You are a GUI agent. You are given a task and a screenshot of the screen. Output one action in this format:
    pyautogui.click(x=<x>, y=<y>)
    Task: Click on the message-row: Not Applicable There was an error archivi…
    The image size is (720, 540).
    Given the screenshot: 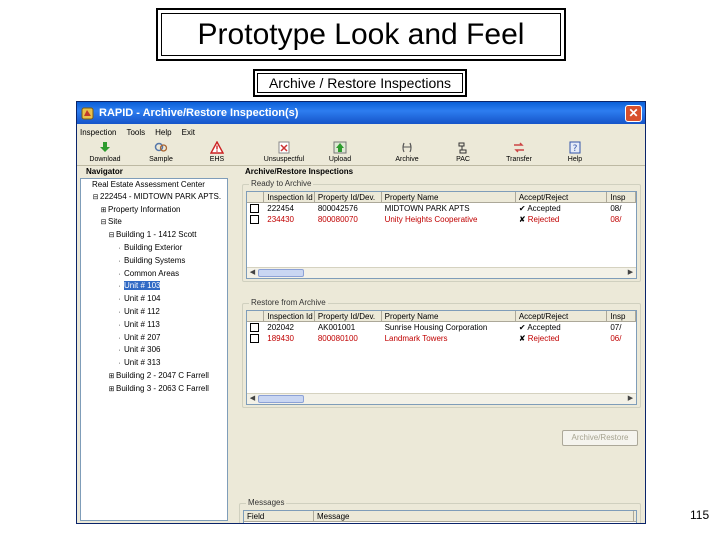 What is the action you would take?
    pyautogui.click(x=440, y=523)
    